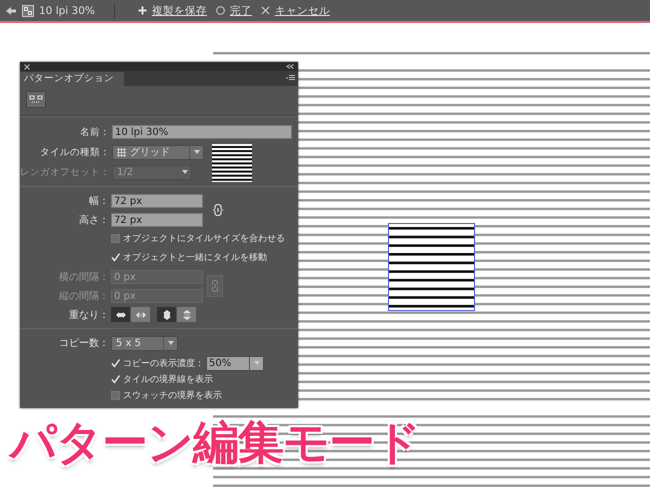 This screenshot has width=650, height=487. What do you see at coordinates (142, 10) in the screenshot?
I see `plus-icon` at bounding box center [142, 10].